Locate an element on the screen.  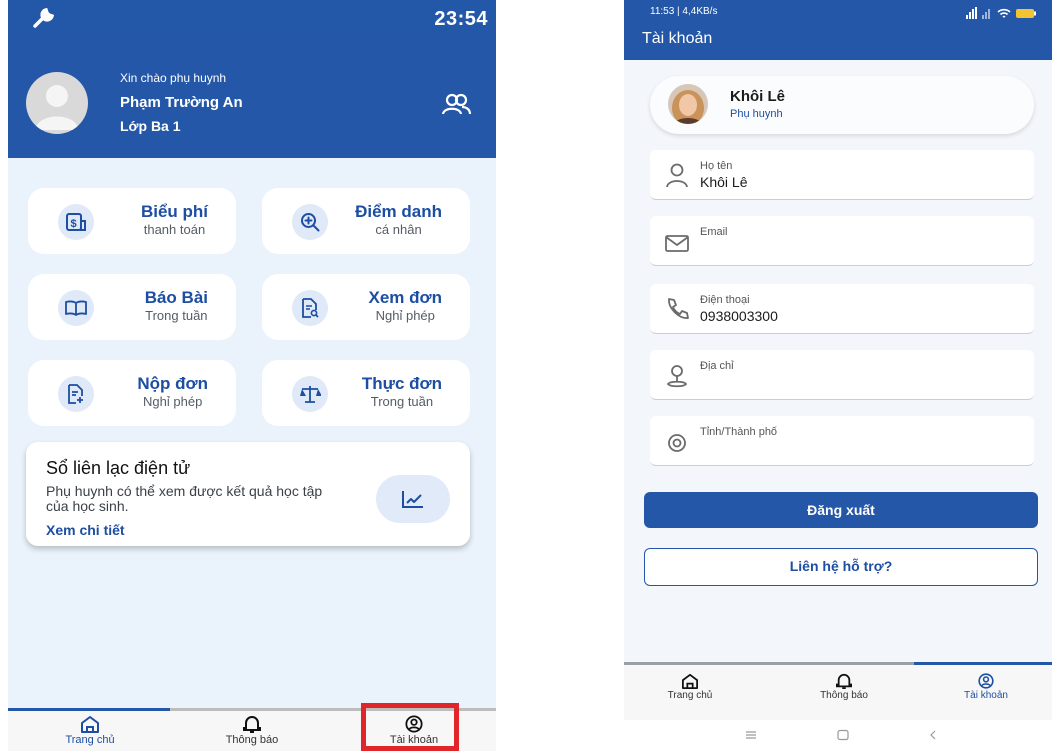
tab-account: Tài khoản is located at coordinates (986, 687).